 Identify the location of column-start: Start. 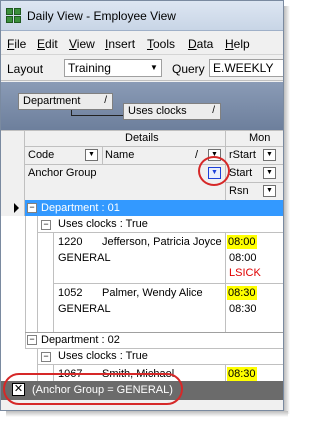
(240, 173).